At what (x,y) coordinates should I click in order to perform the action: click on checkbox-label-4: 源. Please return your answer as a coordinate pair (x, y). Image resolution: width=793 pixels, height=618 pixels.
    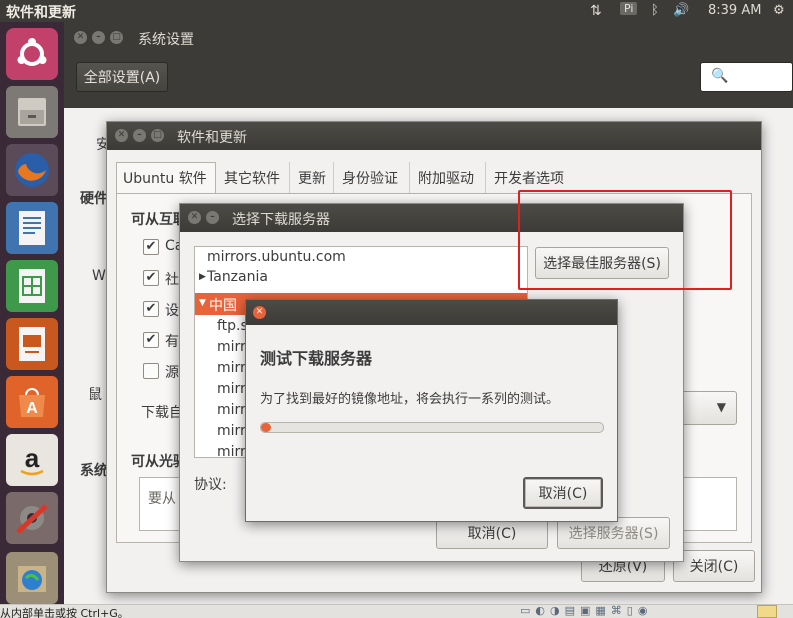
    Looking at the image, I should click on (172, 373).